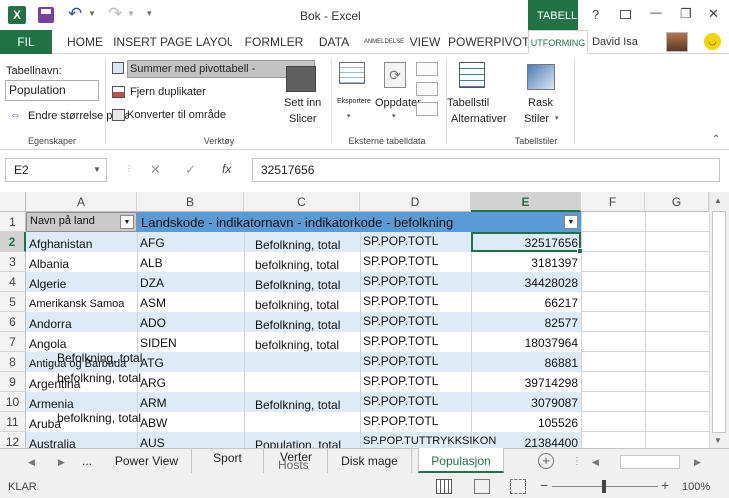  Describe the element at coordinates (719, 322) in the screenshot. I see `vertical-scroll-thumb` at that location.